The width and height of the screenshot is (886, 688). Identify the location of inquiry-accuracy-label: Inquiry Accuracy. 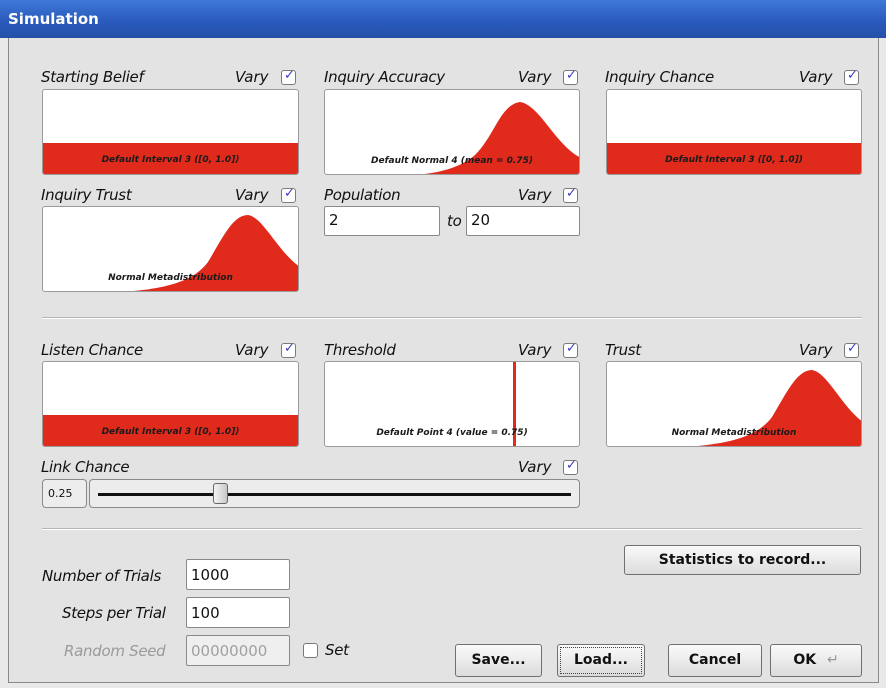
(384, 77).